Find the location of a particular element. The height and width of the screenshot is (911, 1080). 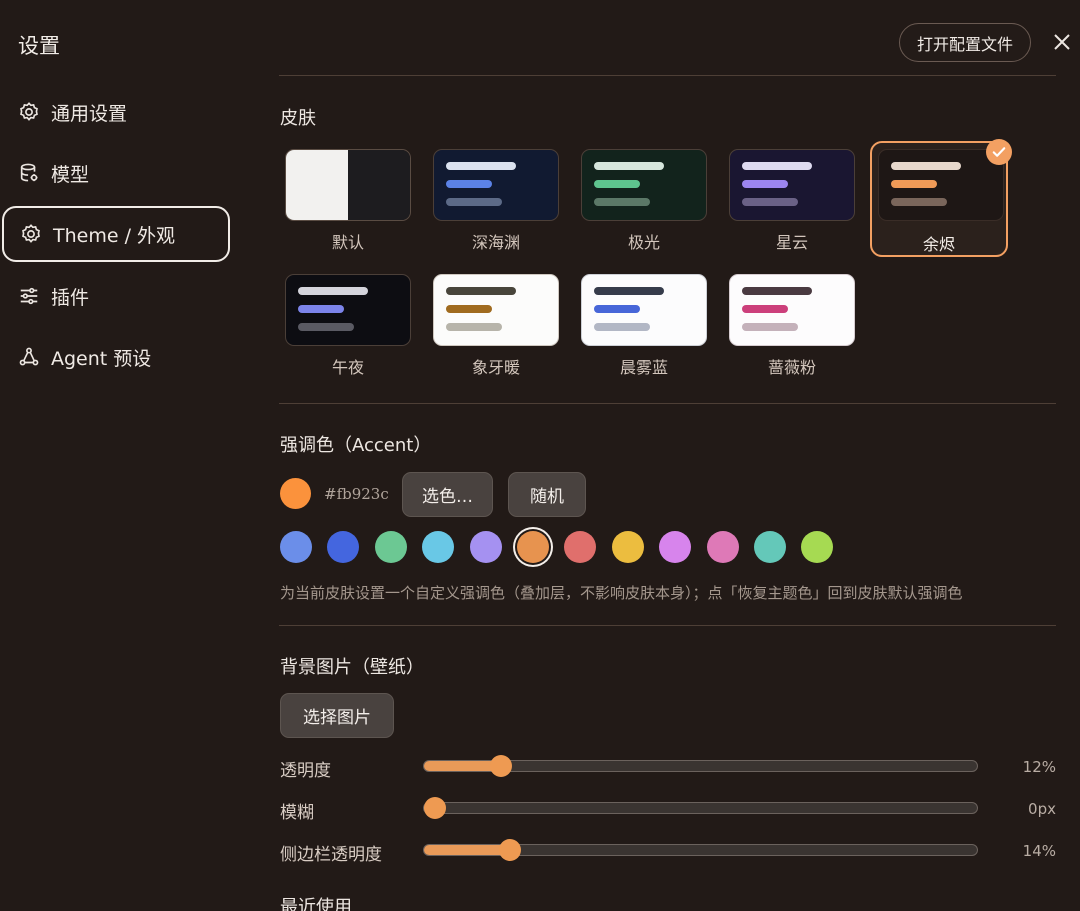

skin-card-aurora: 极光 is located at coordinates (649, 205).